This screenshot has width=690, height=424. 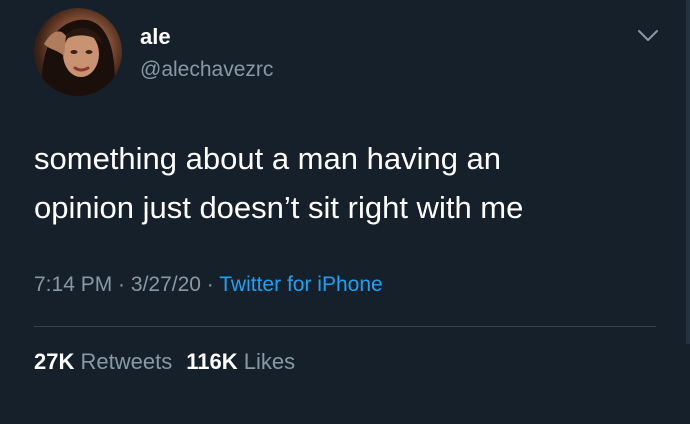 What do you see at coordinates (206, 70) in the screenshot?
I see `username-handle: @alechavezrc` at bounding box center [206, 70].